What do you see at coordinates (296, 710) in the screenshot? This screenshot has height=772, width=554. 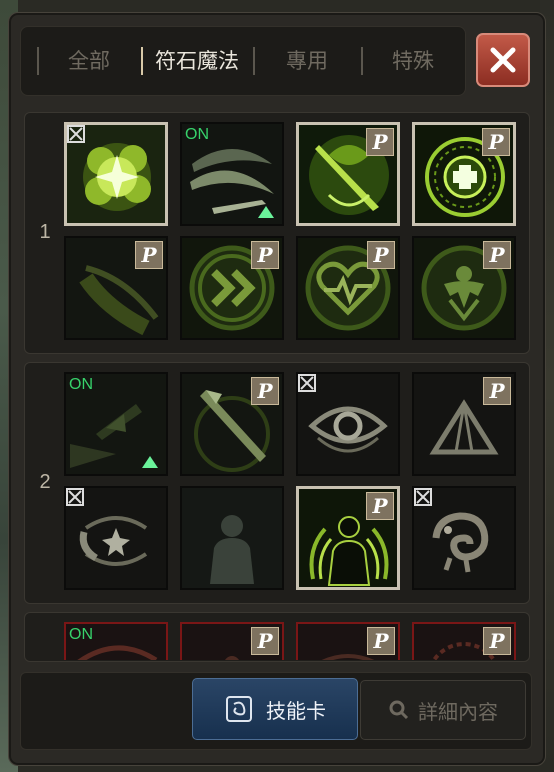 I see `skill-card-label: 技能卡` at bounding box center [296, 710].